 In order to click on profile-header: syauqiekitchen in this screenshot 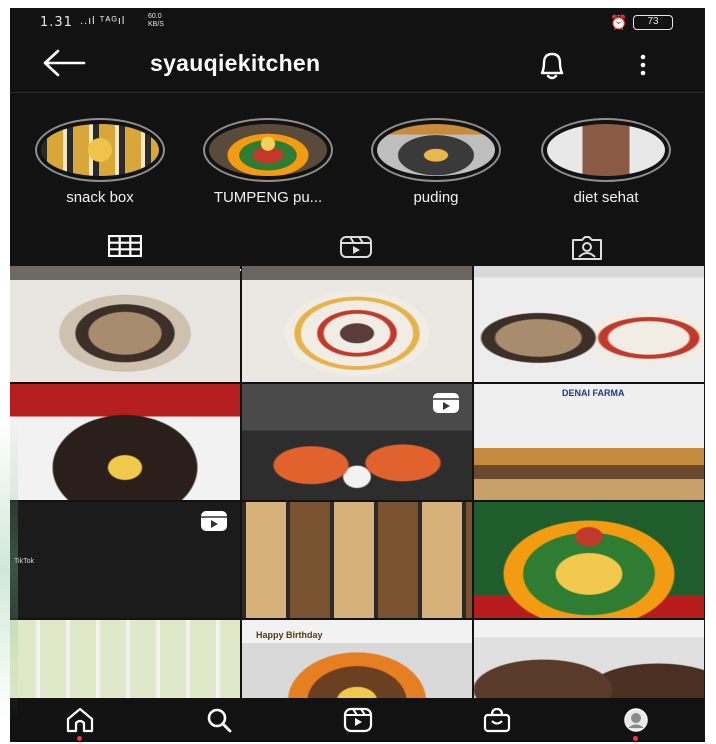, I will do `click(357, 64)`.